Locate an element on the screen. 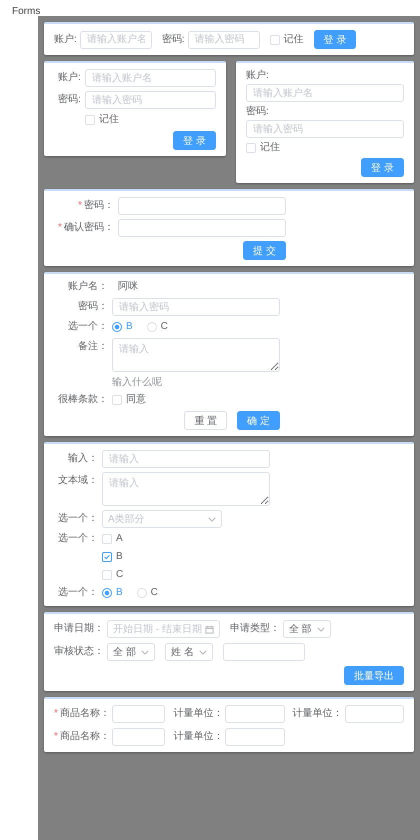 The width and height of the screenshot is (420, 840). select-field: 姓 名 is located at coordinates (189, 652).